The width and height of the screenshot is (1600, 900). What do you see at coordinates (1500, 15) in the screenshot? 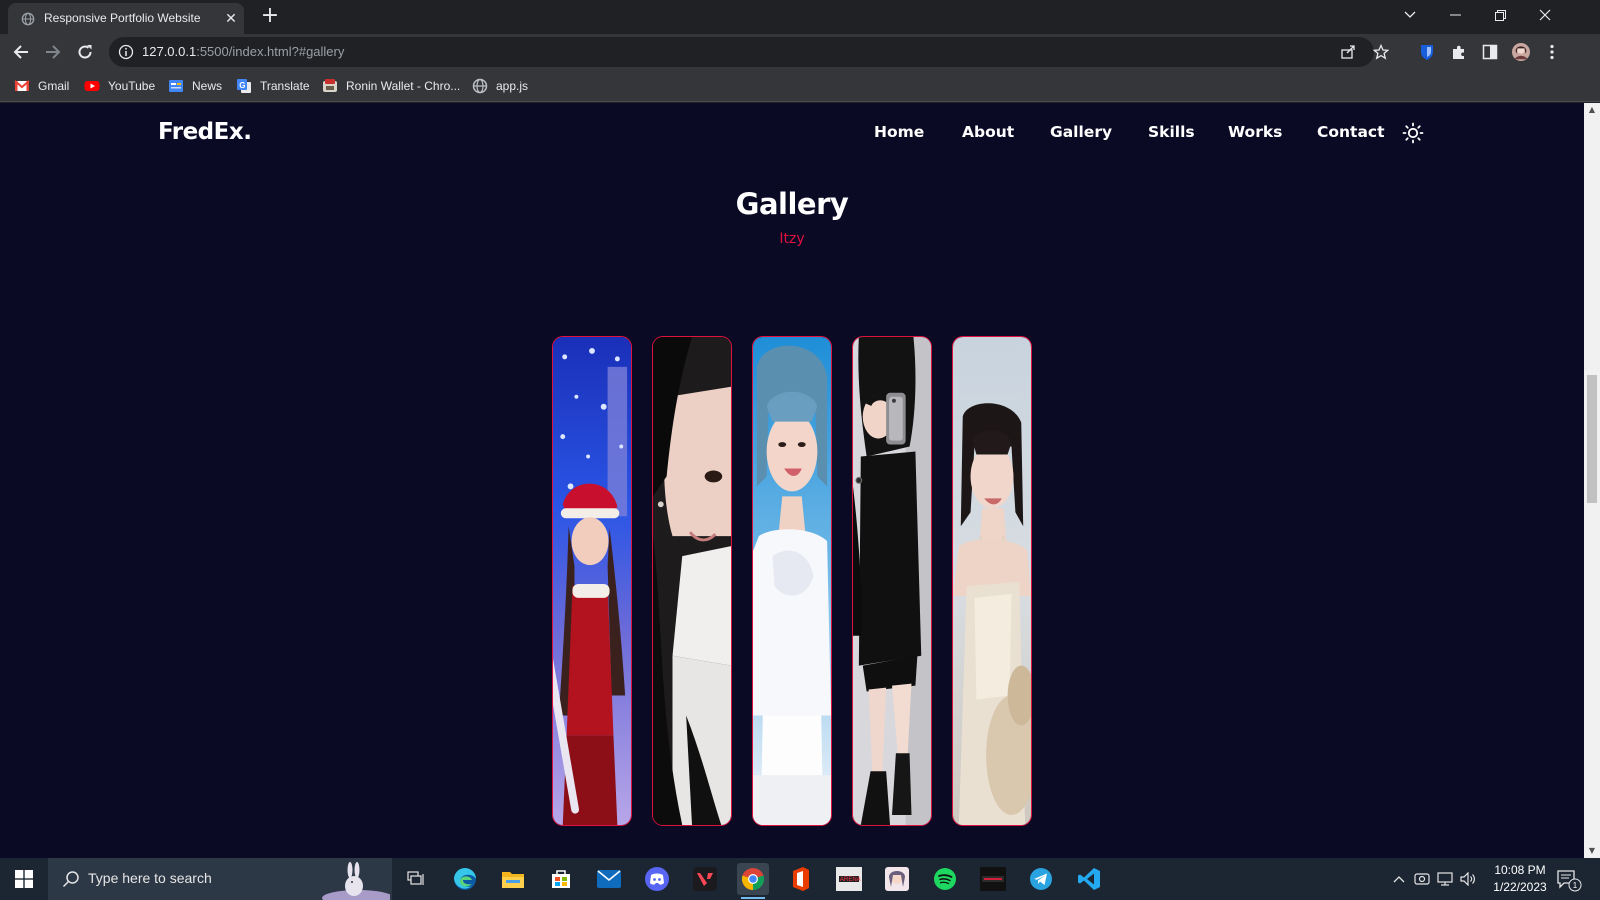
I see `restore-icon` at bounding box center [1500, 15].